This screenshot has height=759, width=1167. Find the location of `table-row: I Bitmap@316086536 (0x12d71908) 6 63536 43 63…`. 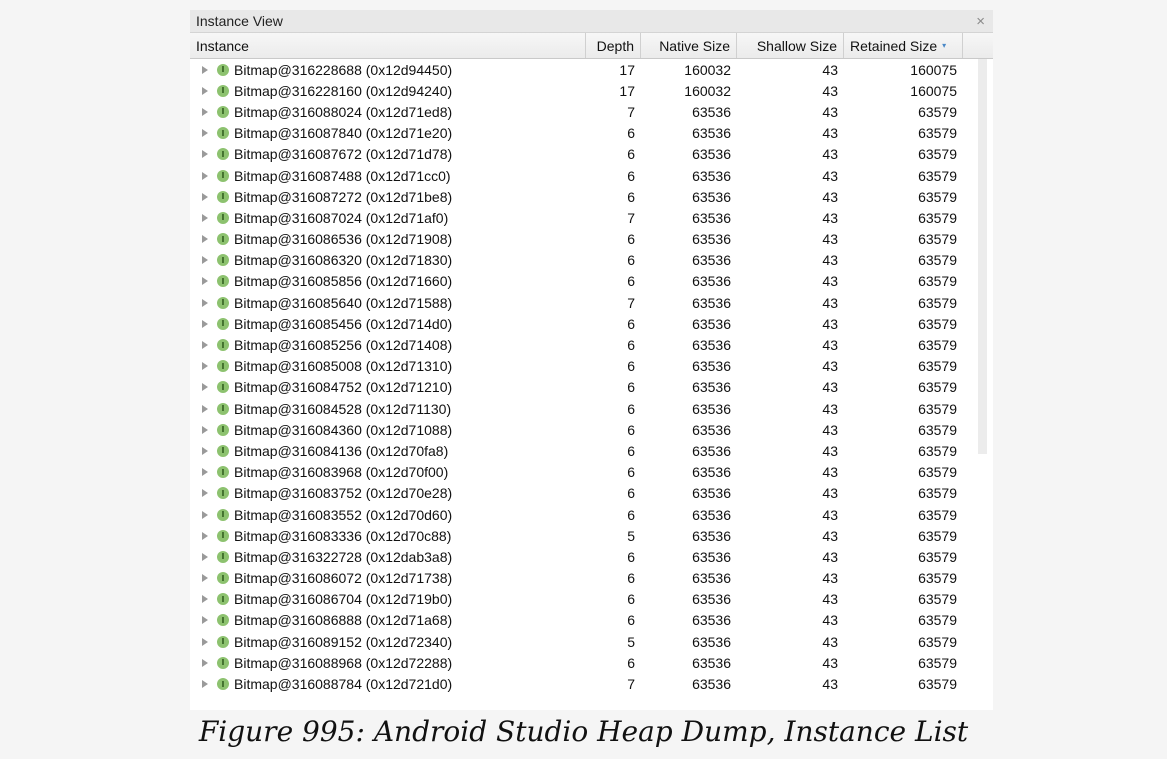

table-row: I Bitmap@316086536 (0x12d71908) 6 63536 43 63… is located at coordinates (591, 239).